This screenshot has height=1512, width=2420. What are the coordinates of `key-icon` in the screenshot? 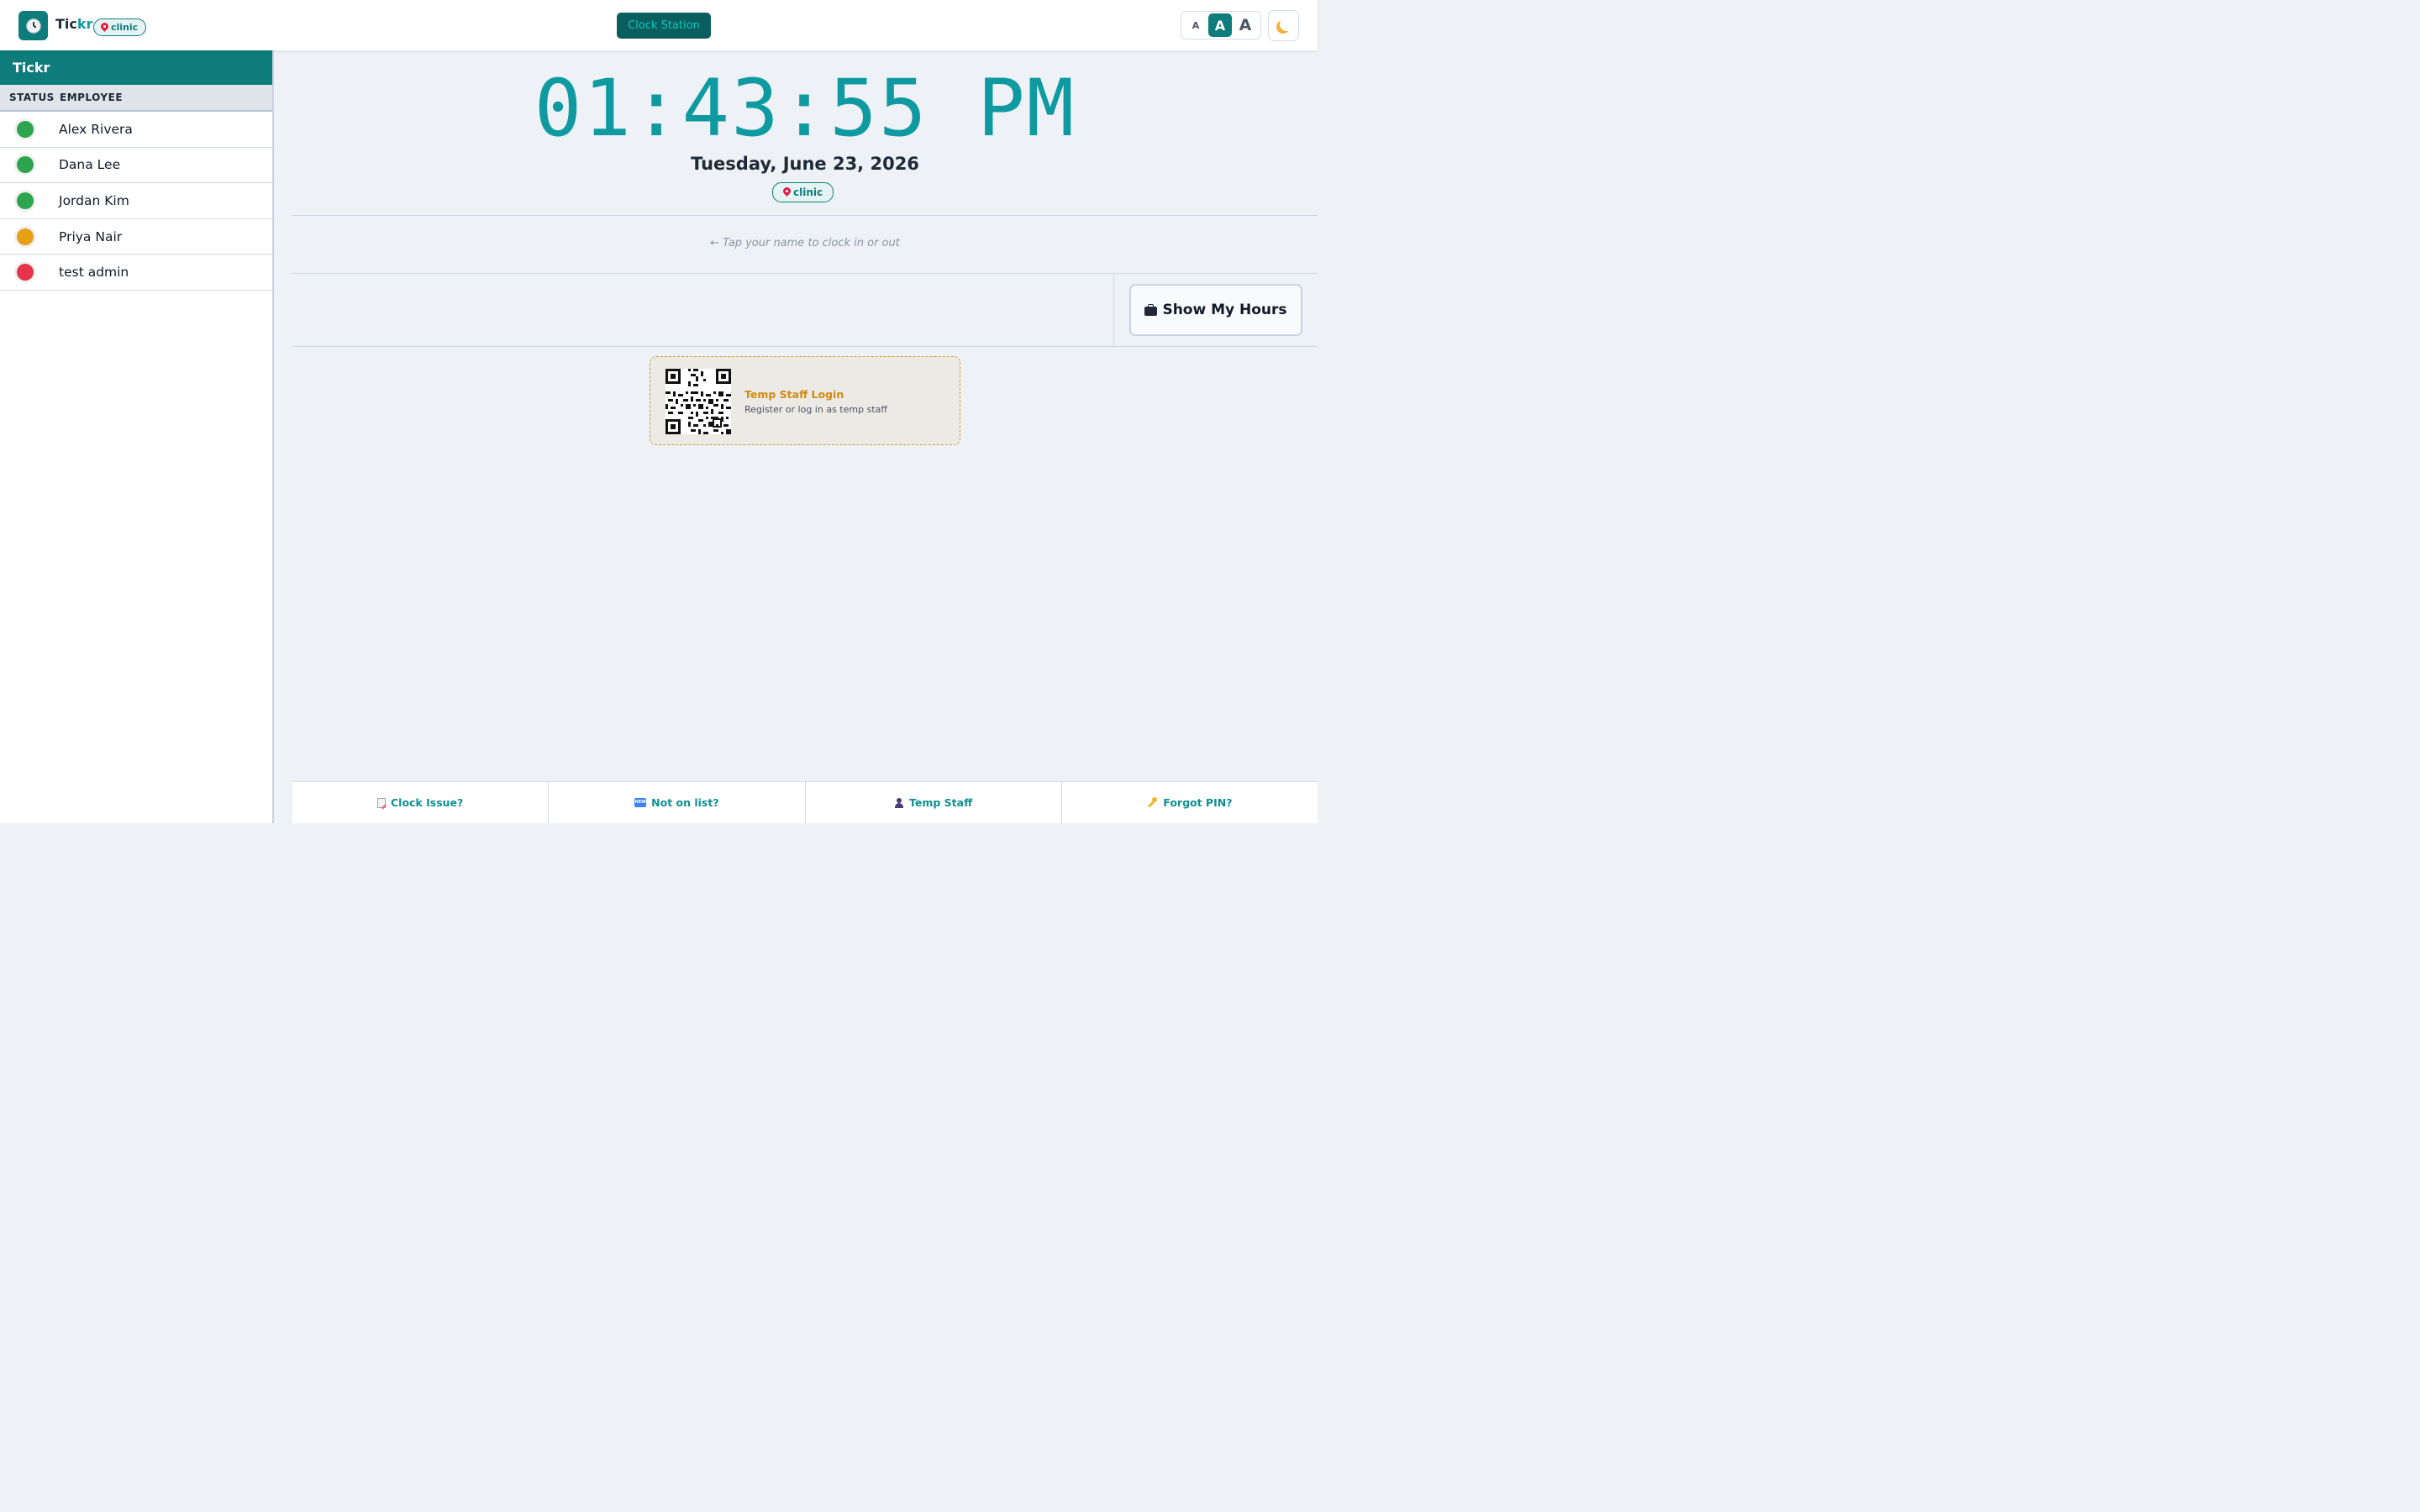 It's located at (1152, 802).